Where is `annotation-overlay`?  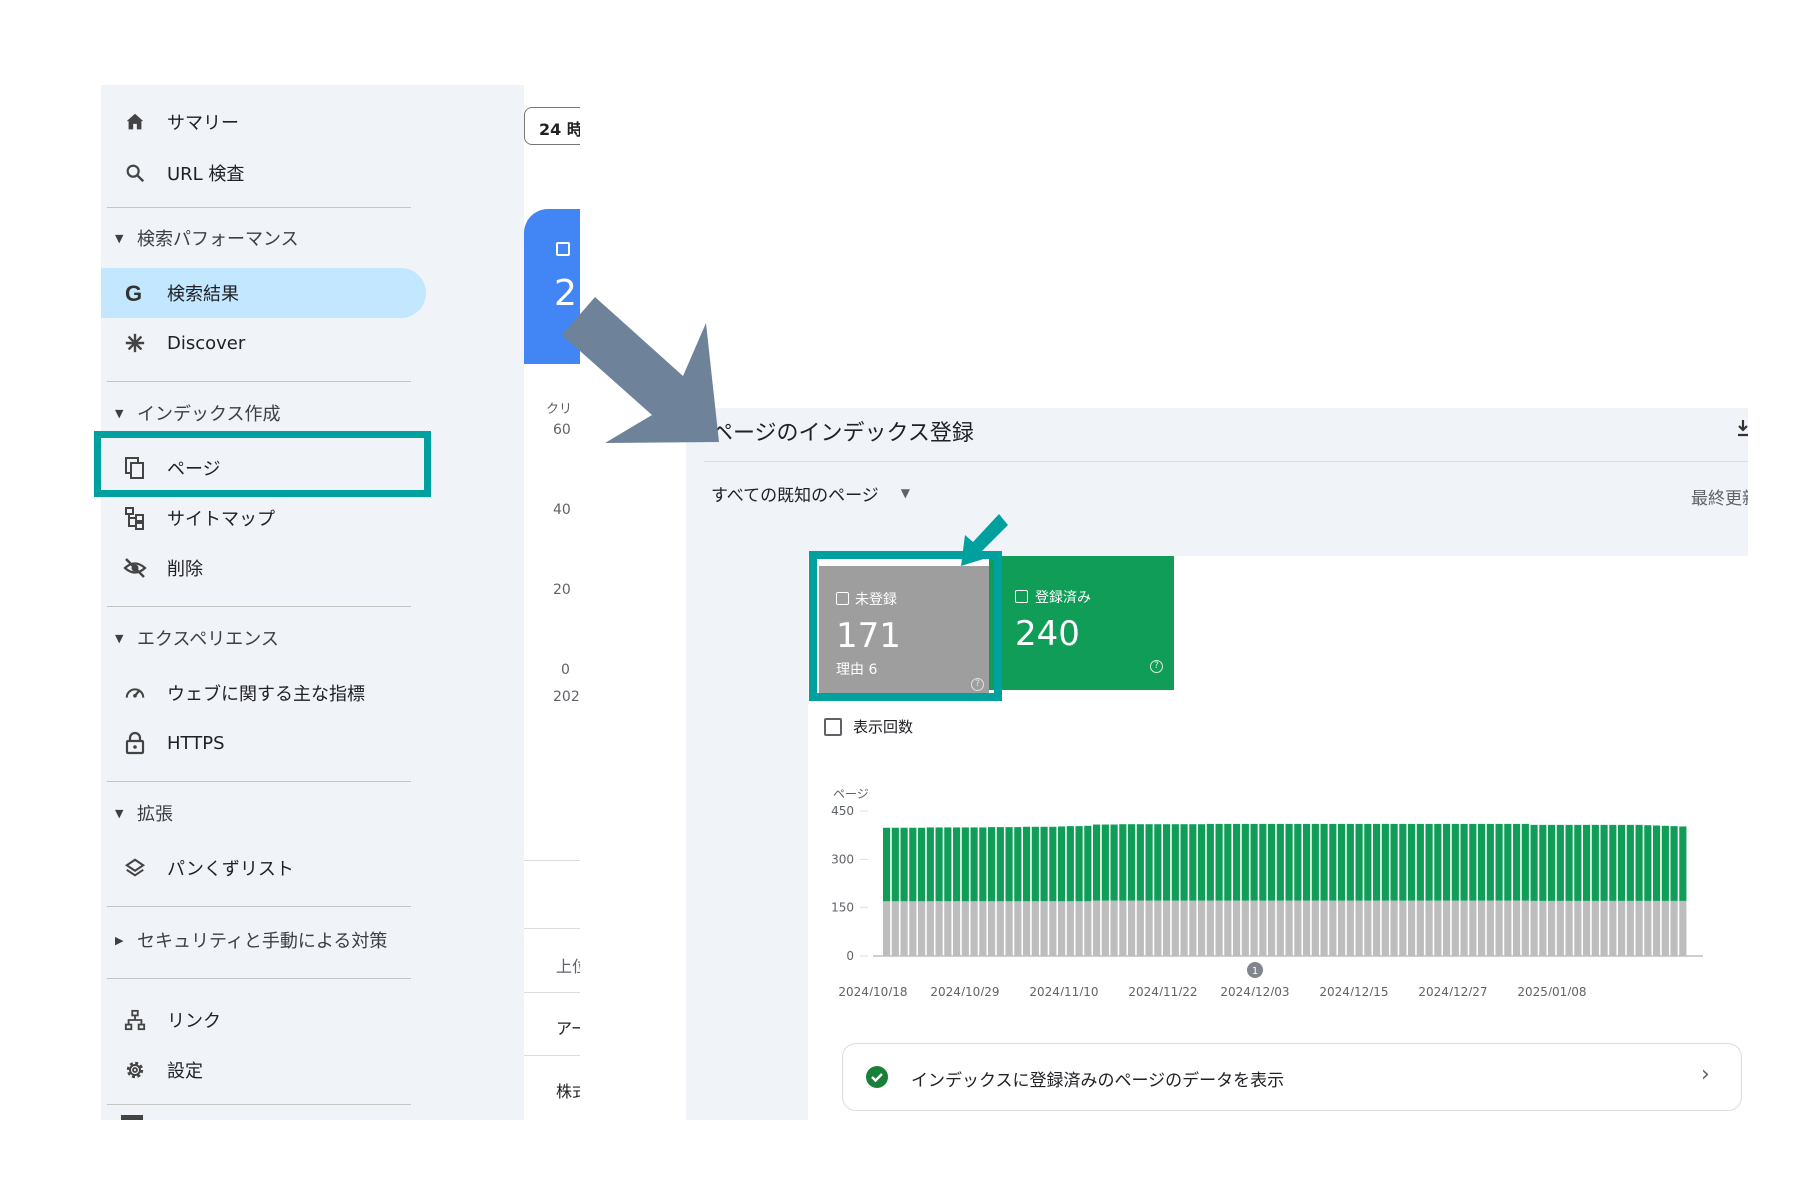
annotation-overlay is located at coordinates (785, 431).